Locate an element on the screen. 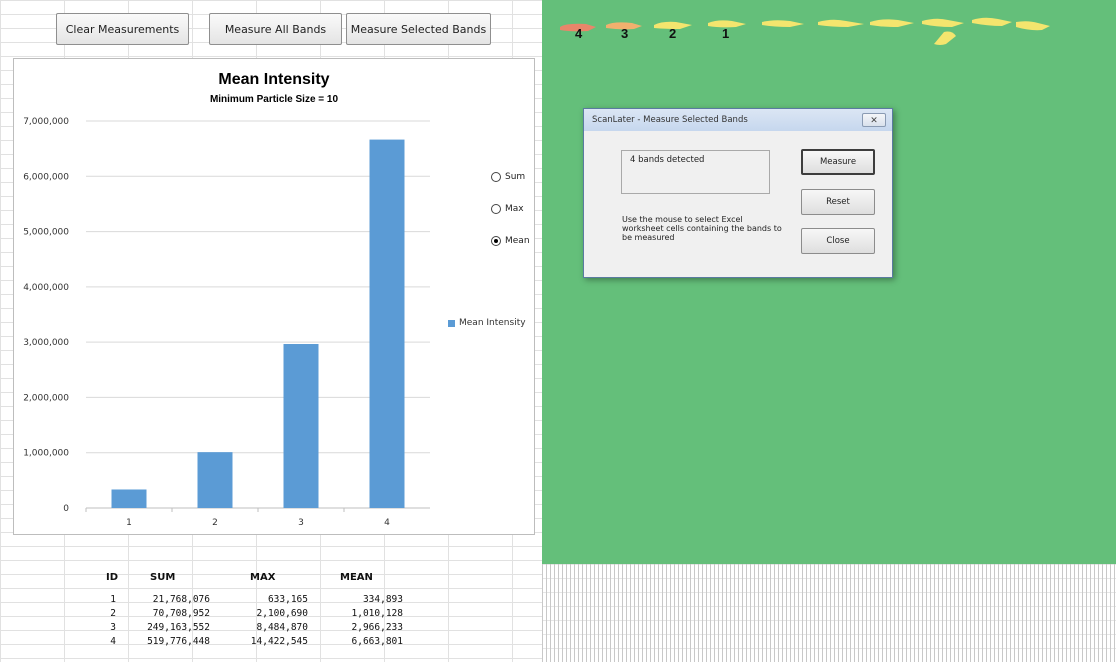  table-cell-mean: 334,893 is located at coordinates (383, 599).